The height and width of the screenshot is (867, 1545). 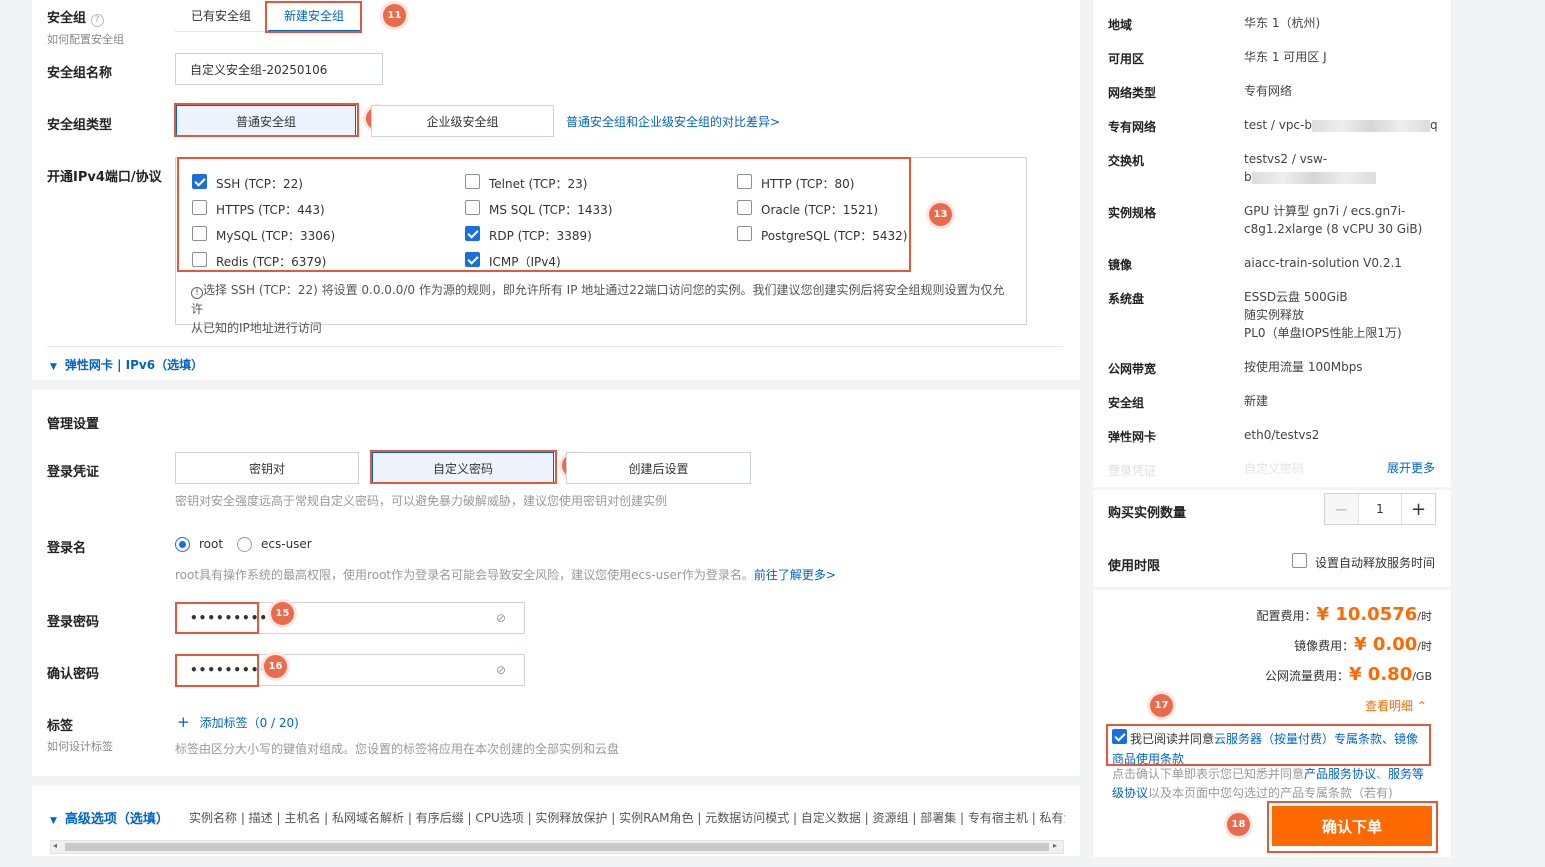 I want to click on port-label: Redis (TCP：6379), so click(x=271, y=262).